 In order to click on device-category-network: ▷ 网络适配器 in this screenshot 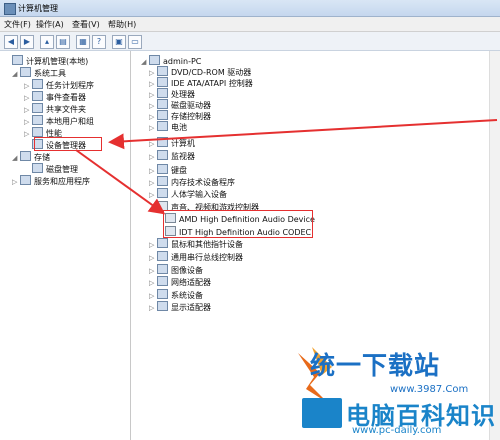, I will do `click(180, 281)`.